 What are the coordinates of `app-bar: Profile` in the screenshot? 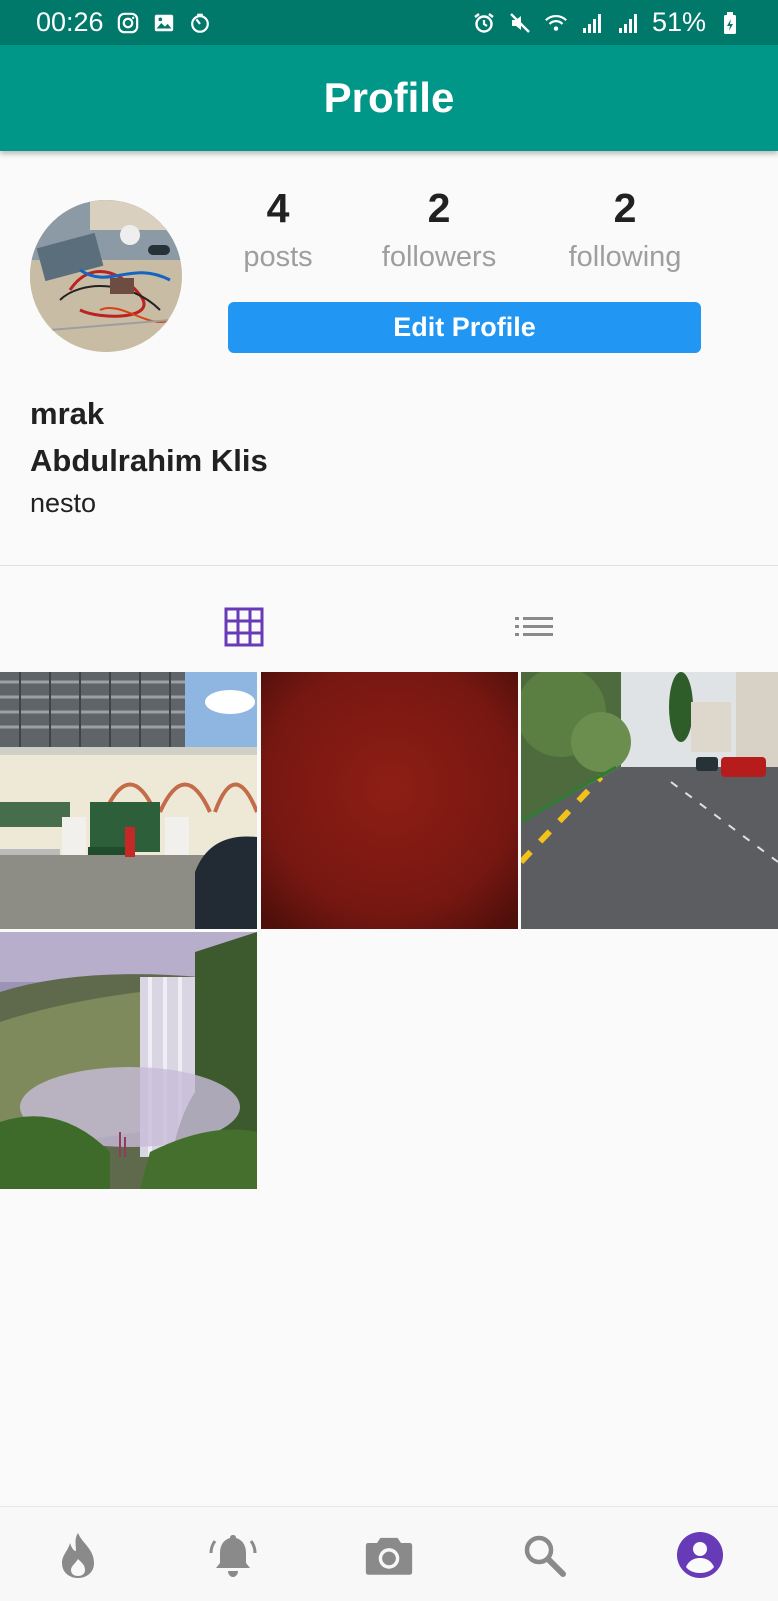 It's located at (389, 98).